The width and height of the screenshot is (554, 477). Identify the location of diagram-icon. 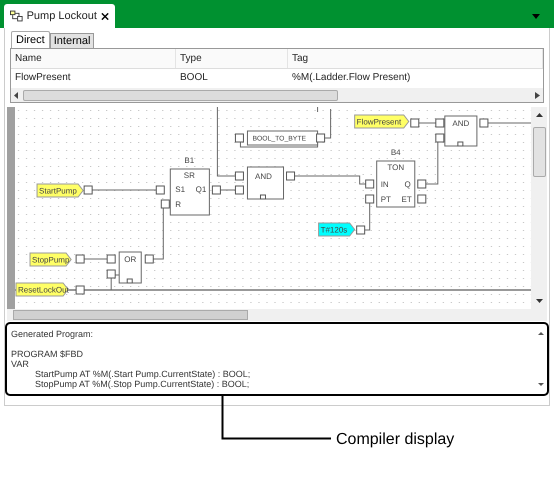
(16, 16).